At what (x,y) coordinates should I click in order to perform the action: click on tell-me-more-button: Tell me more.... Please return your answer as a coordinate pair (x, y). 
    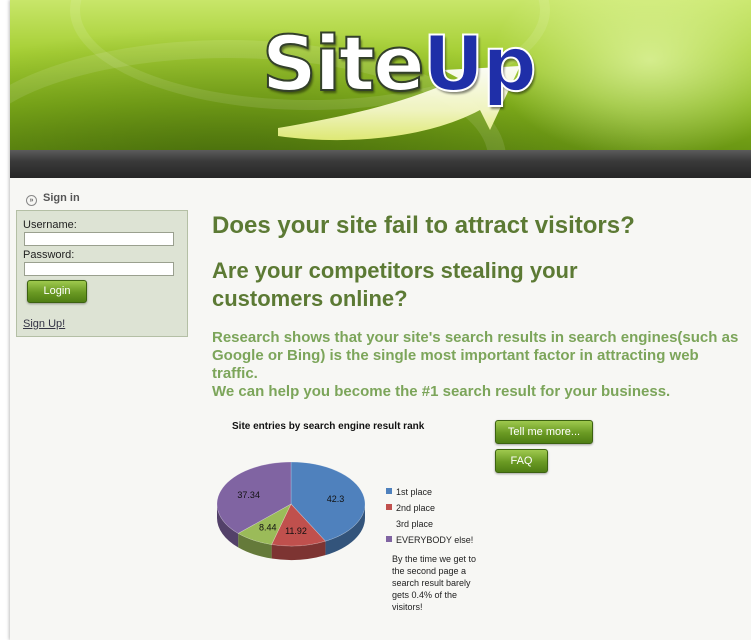
    Looking at the image, I should click on (544, 432).